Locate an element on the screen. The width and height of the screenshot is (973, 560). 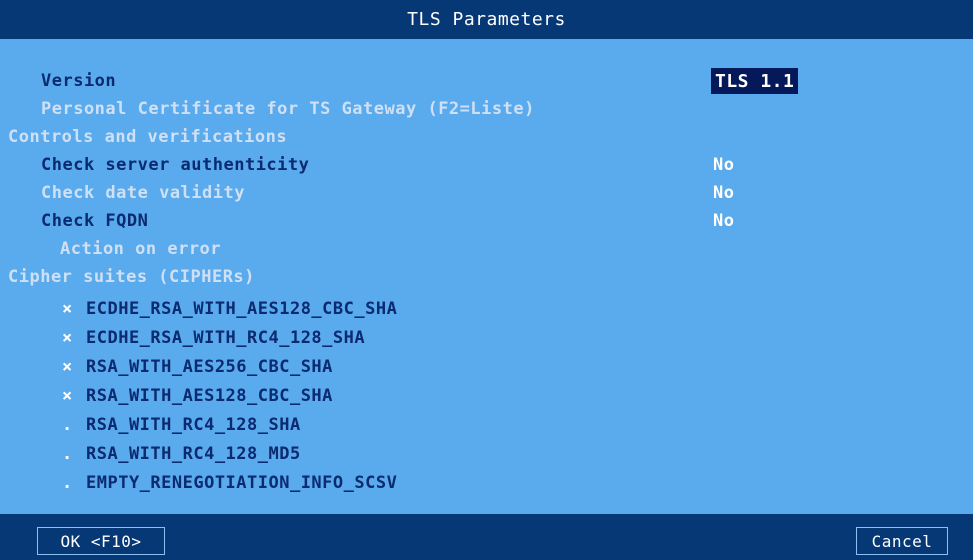
action-on-error-label: Action on error is located at coordinates (140, 249).